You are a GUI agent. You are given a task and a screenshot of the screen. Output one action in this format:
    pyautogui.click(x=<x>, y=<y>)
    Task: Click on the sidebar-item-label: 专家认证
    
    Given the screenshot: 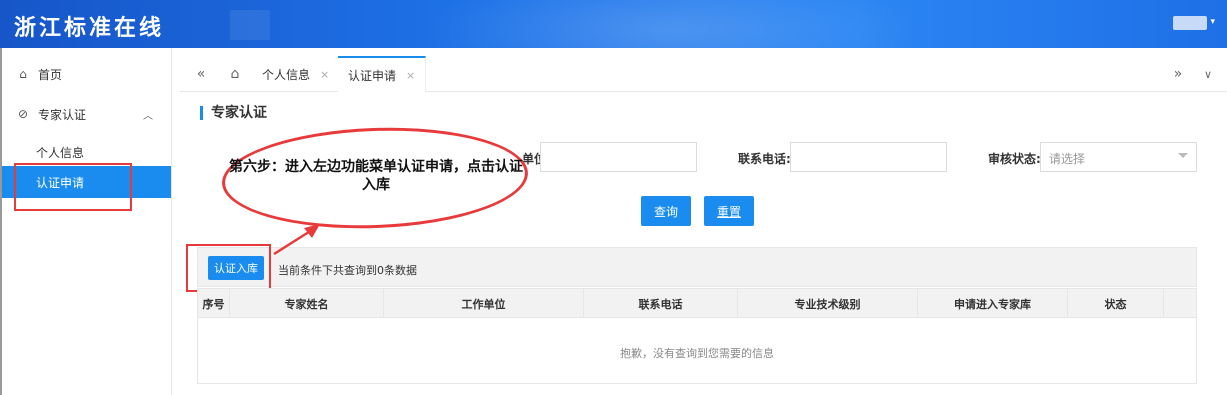 What is the action you would take?
    pyautogui.click(x=62, y=114)
    